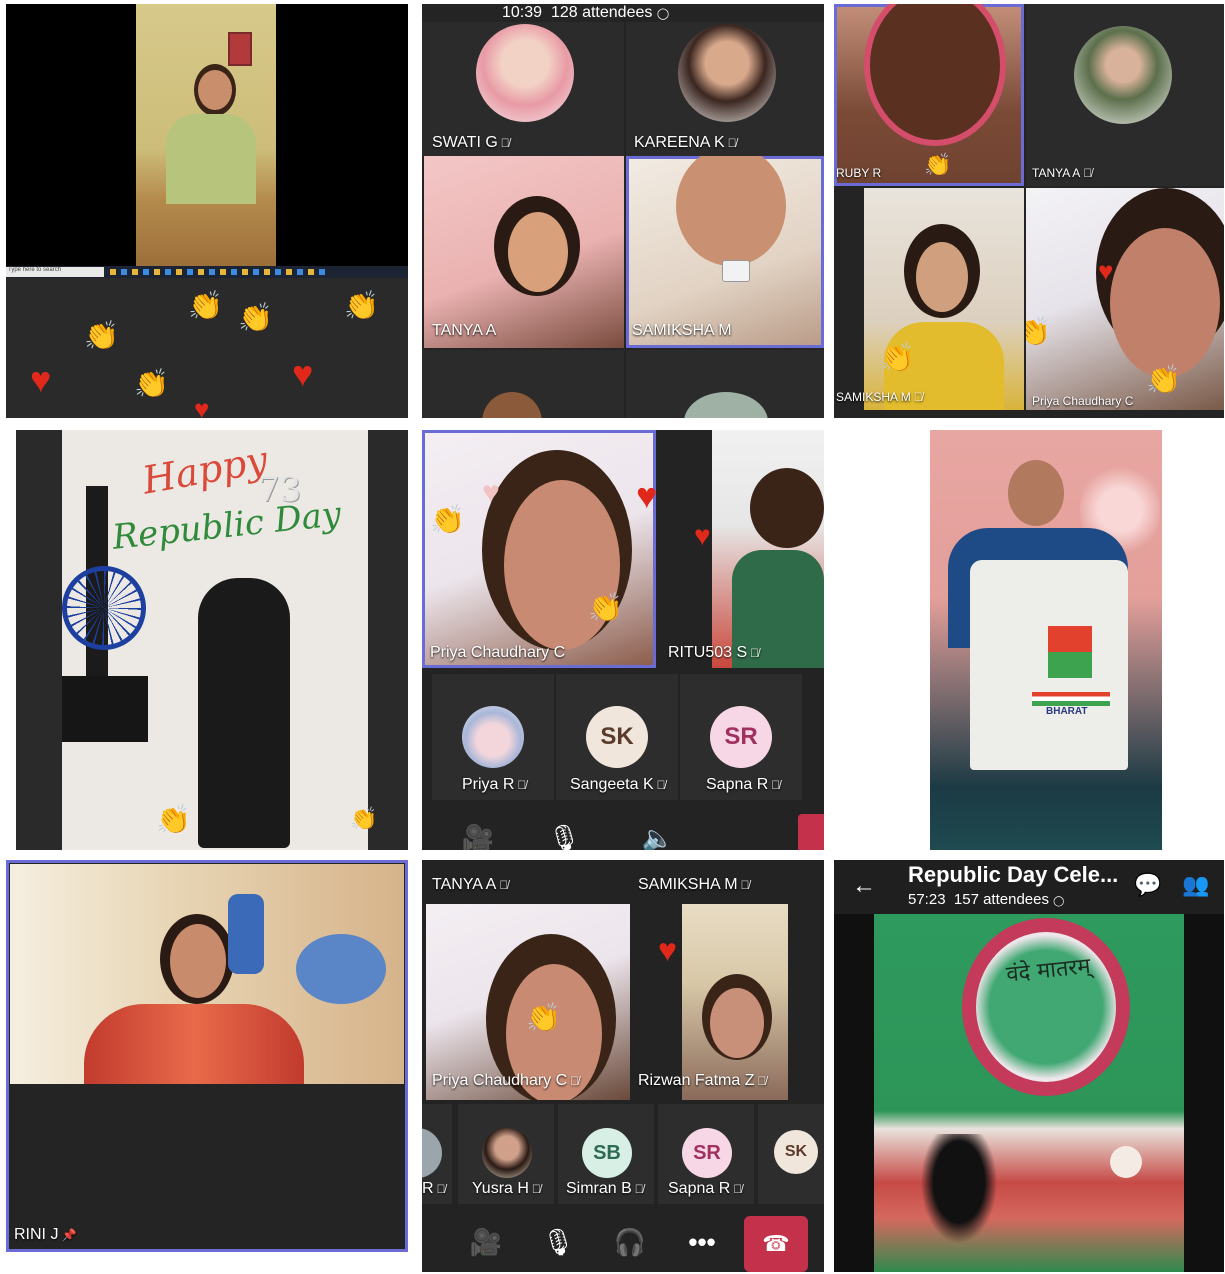 The image size is (1225, 1274). I want to click on attendee-count: 157 attendees, so click(1001, 899).